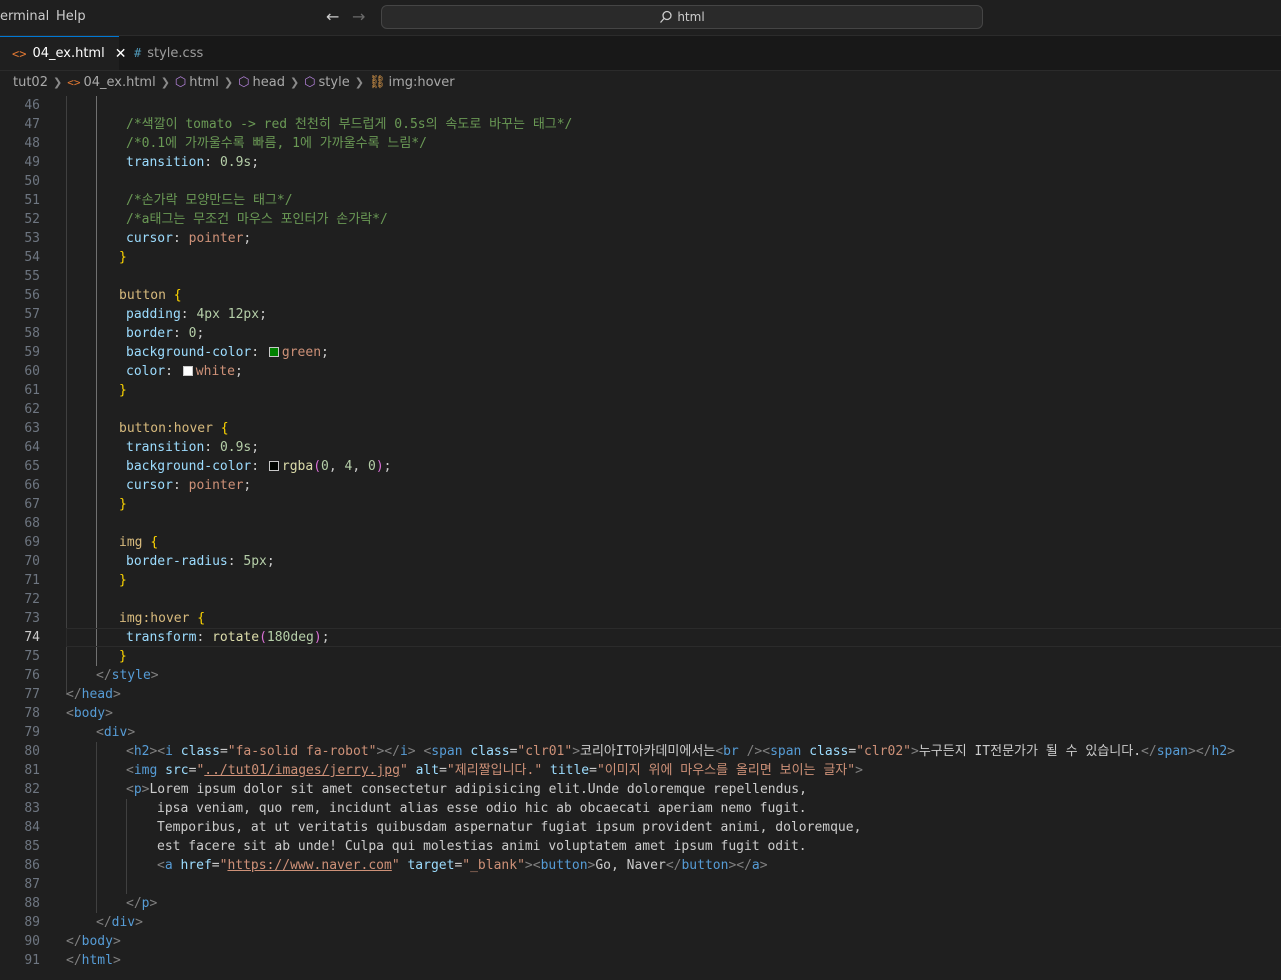  I want to click on html-link: https://www.naver.com, so click(309, 865).